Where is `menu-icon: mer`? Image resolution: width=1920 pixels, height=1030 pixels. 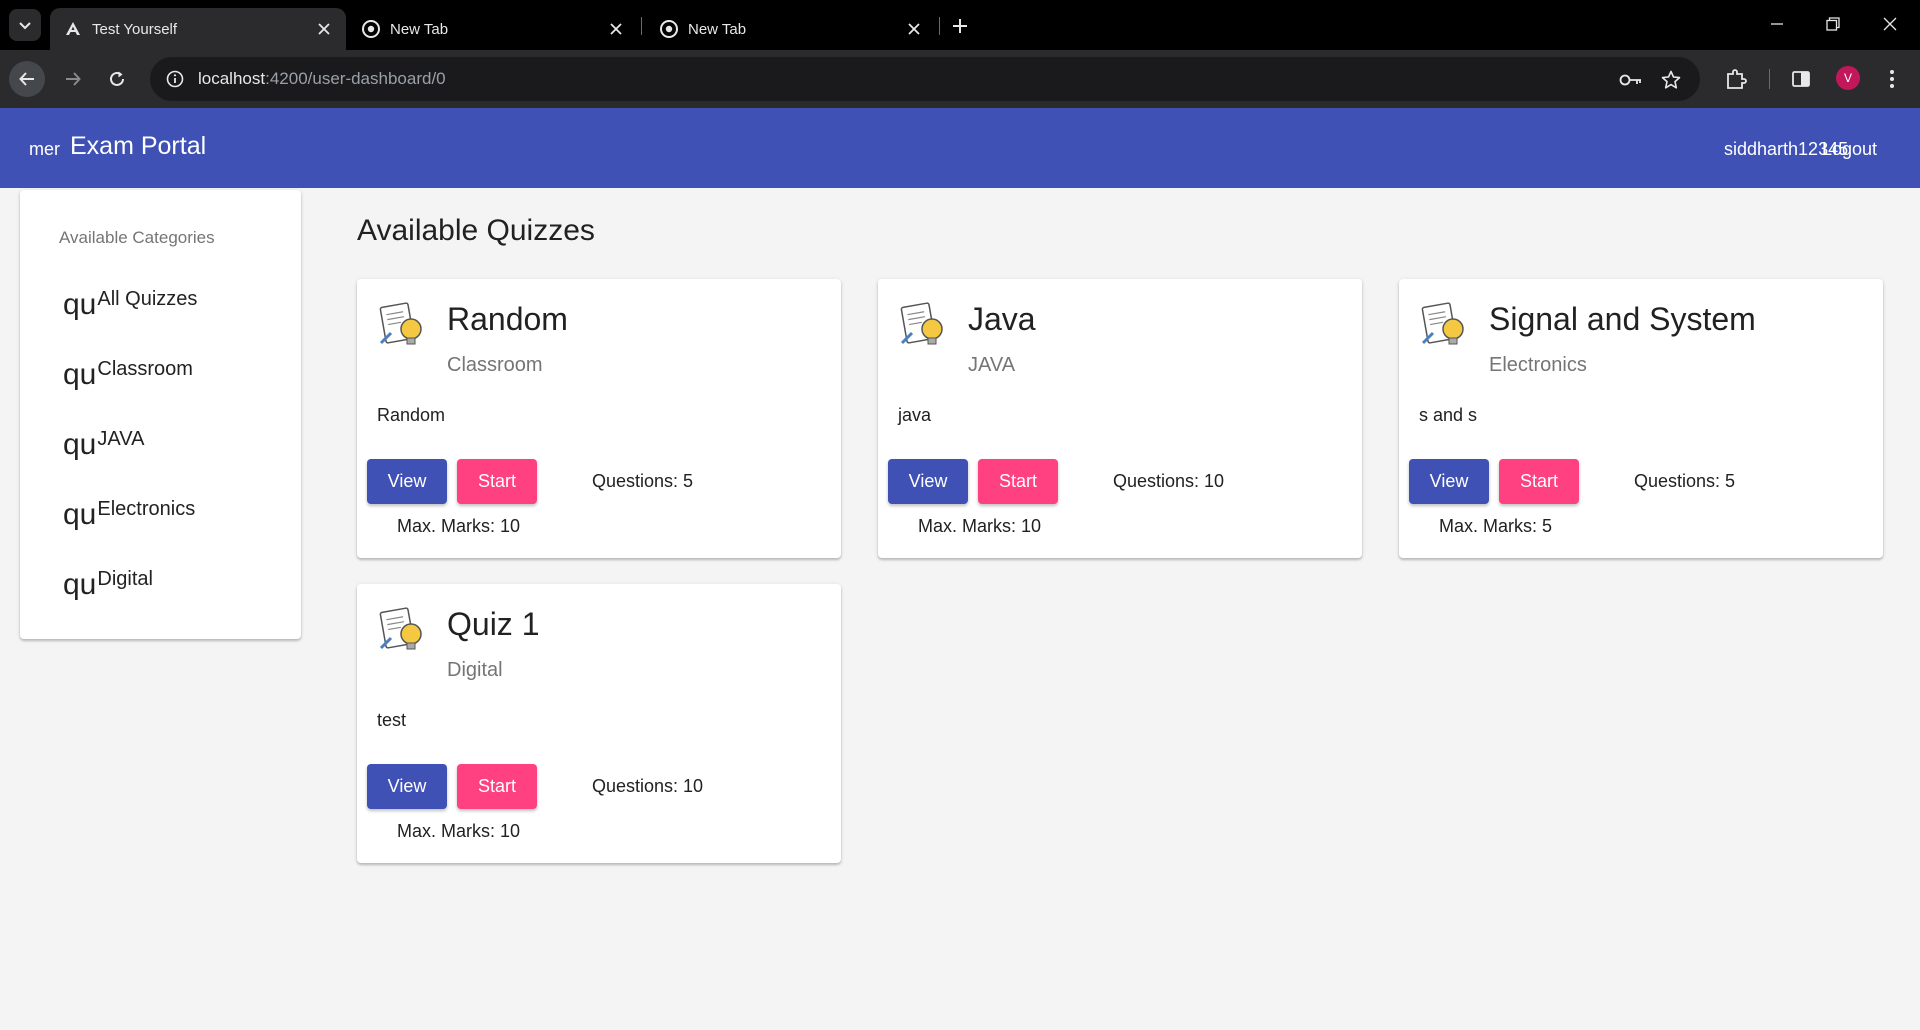 menu-icon: mer is located at coordinates (44, 149).